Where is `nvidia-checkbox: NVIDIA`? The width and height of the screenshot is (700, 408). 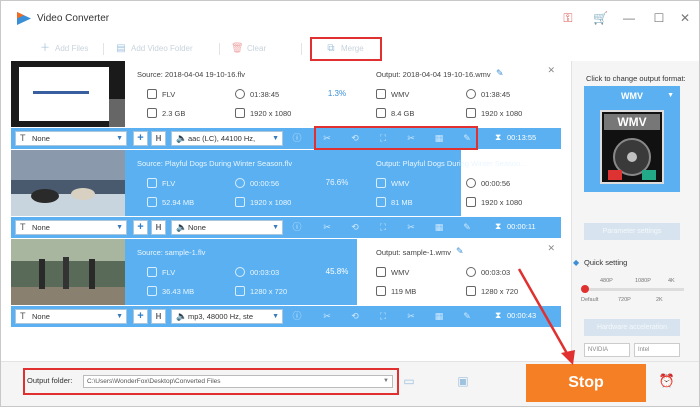 nvidia-checkbox: NVIDIA is located at coordinates (607, 350).